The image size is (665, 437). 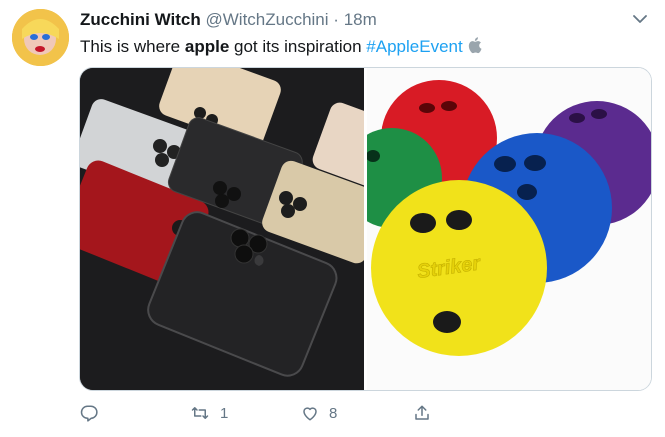 What do you see at coordinates (310, 414) in the screenshot?
I see `heart-icon` at bounding box center [310, 414].